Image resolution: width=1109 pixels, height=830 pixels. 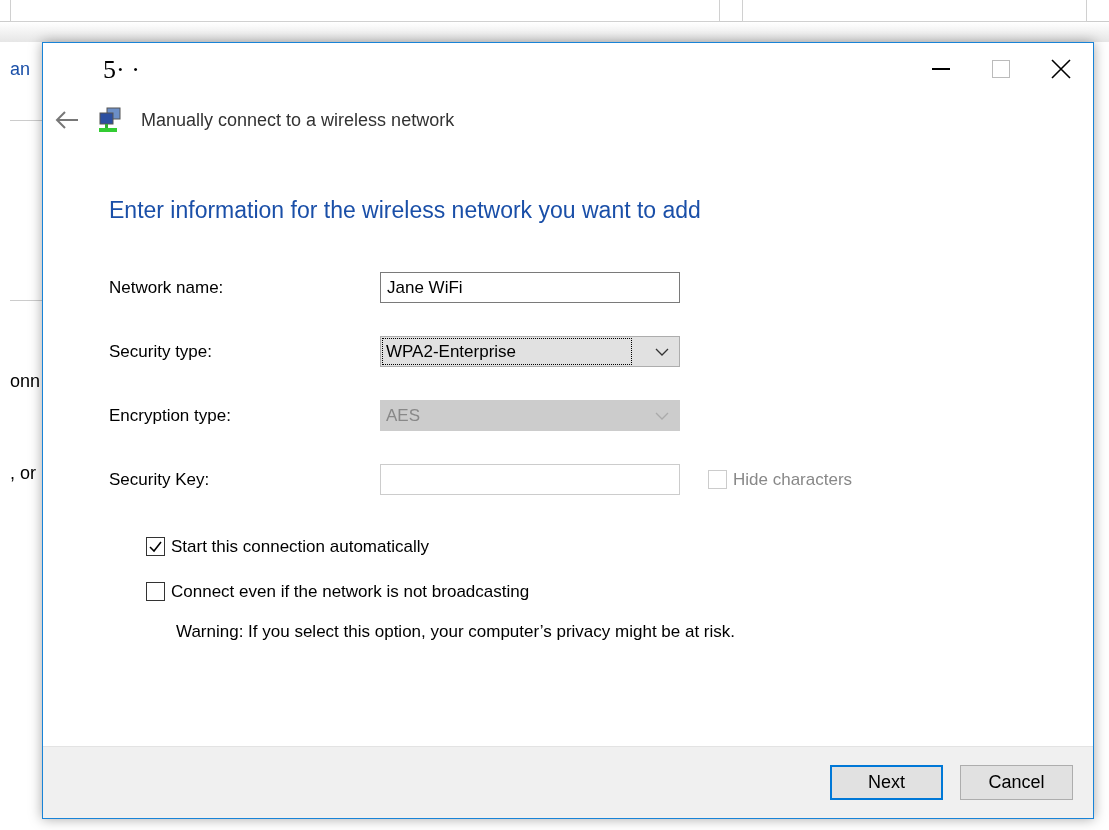 What do you see at coordinates (530, 287) in the screenshot?
I see `text-field: Jane WiFi` at bounding box center [530, 287].